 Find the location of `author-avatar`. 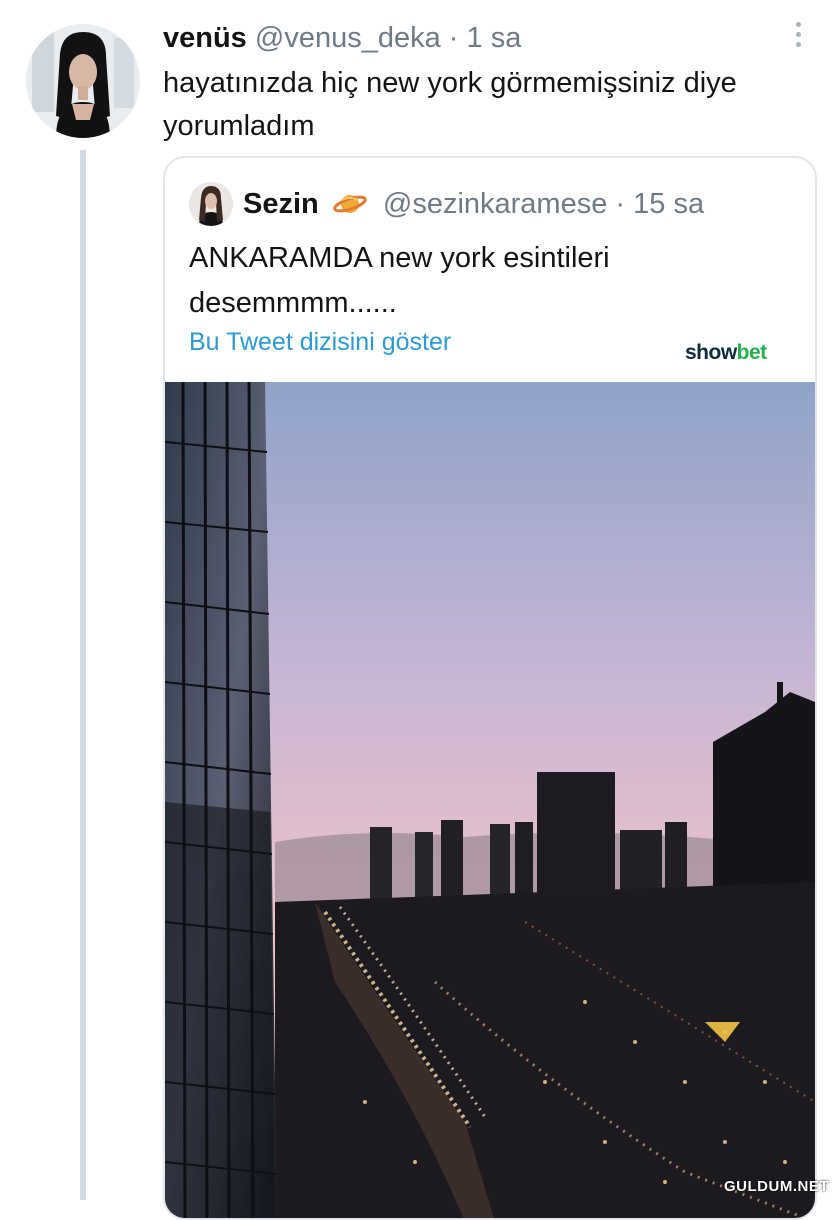

author-avatar is located at coordinates (83, 81).